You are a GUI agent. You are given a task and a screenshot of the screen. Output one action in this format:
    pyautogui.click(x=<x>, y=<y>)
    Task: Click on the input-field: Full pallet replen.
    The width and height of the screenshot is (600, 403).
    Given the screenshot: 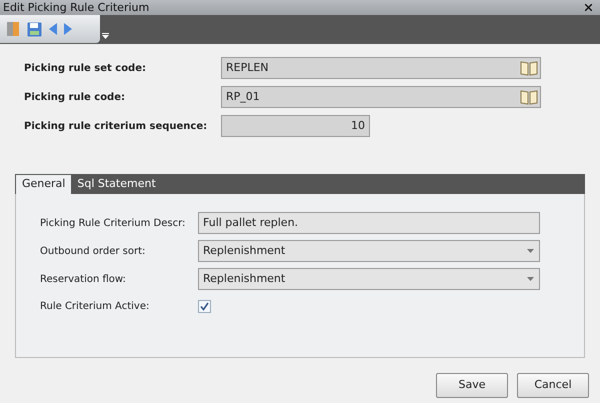 What is the action you would take?
    pyautogui.click(x=369, y=223)
    